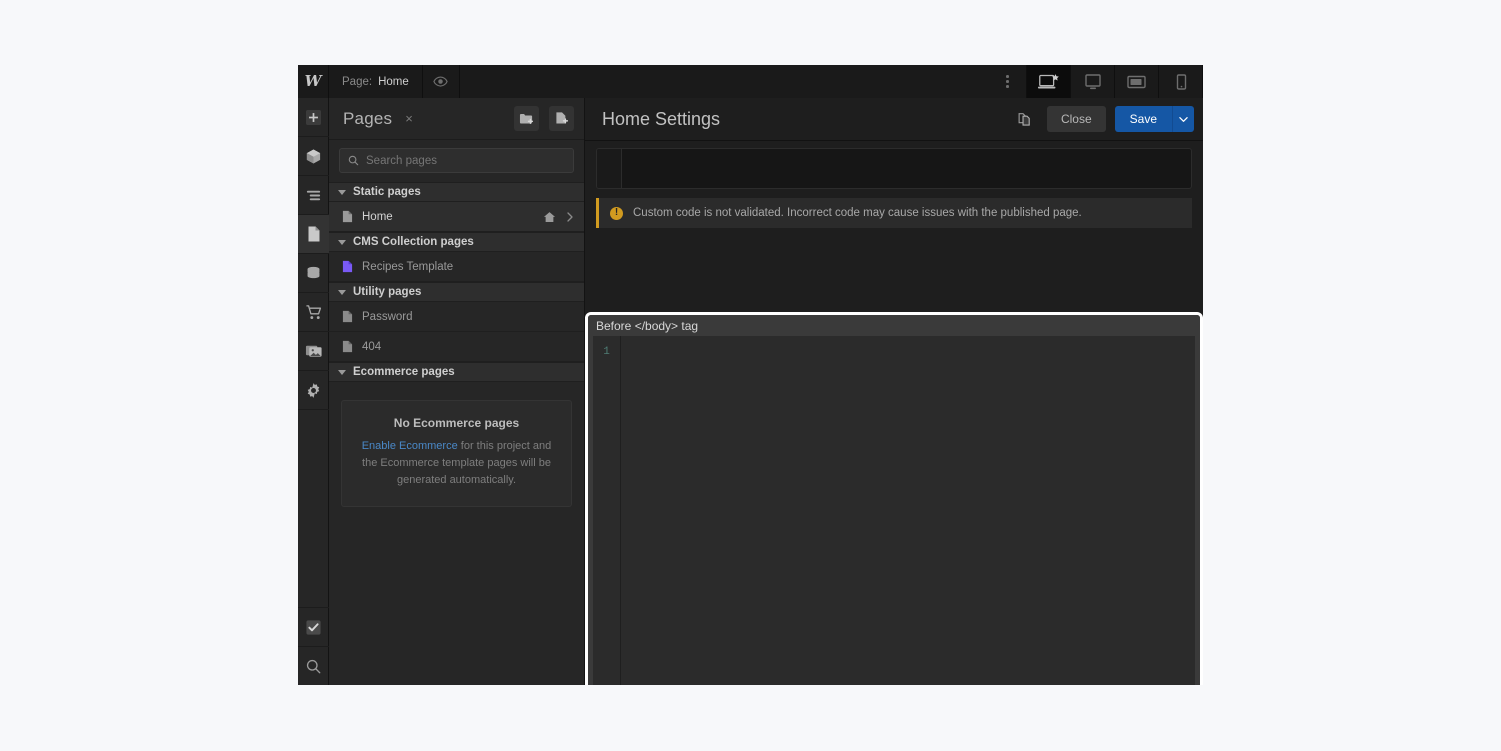 The image size is (1501, 751). What do you see at coordinates (616, 213) in the screenshot?
I see `warning-icon: !` at bounding box center [616, 213].